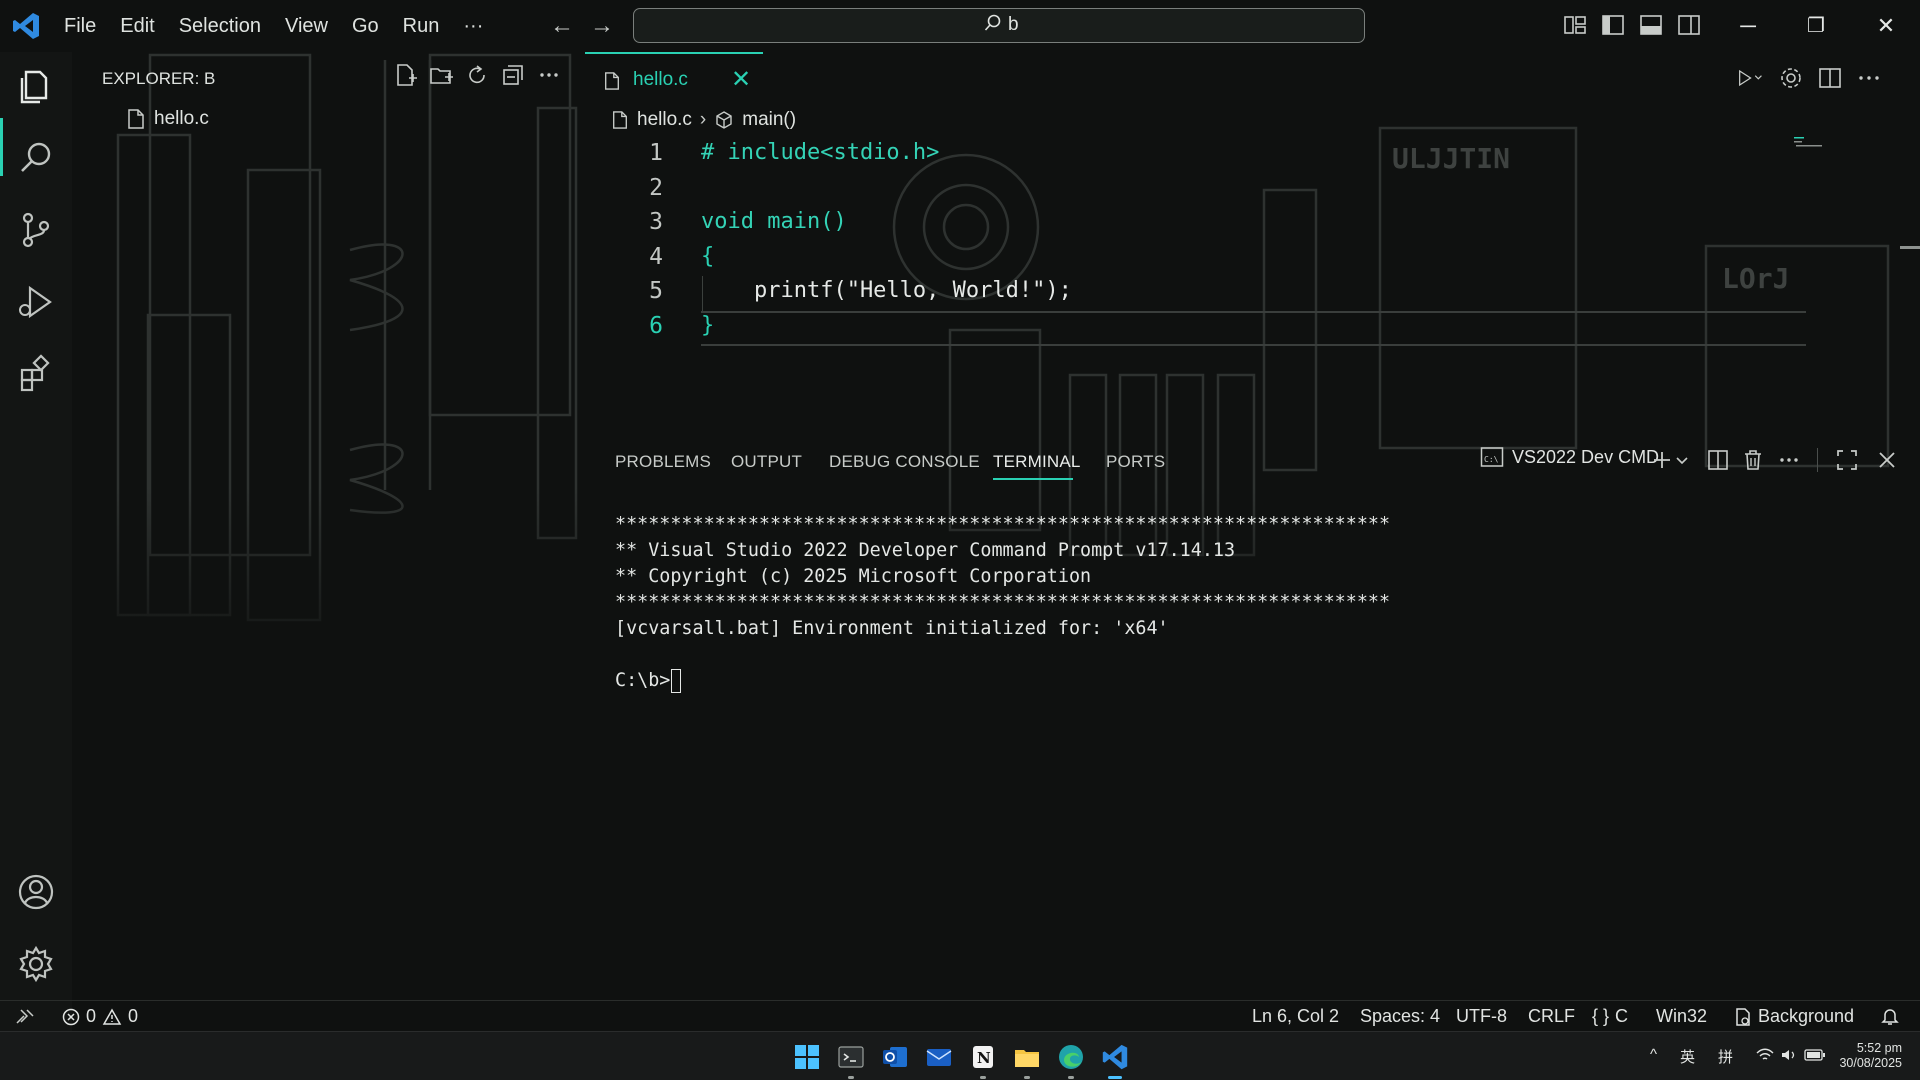 Image resolution: width=1920 pixels, height=1080 pixels. I want to click on close-panel-icon, so click(1887, 460).